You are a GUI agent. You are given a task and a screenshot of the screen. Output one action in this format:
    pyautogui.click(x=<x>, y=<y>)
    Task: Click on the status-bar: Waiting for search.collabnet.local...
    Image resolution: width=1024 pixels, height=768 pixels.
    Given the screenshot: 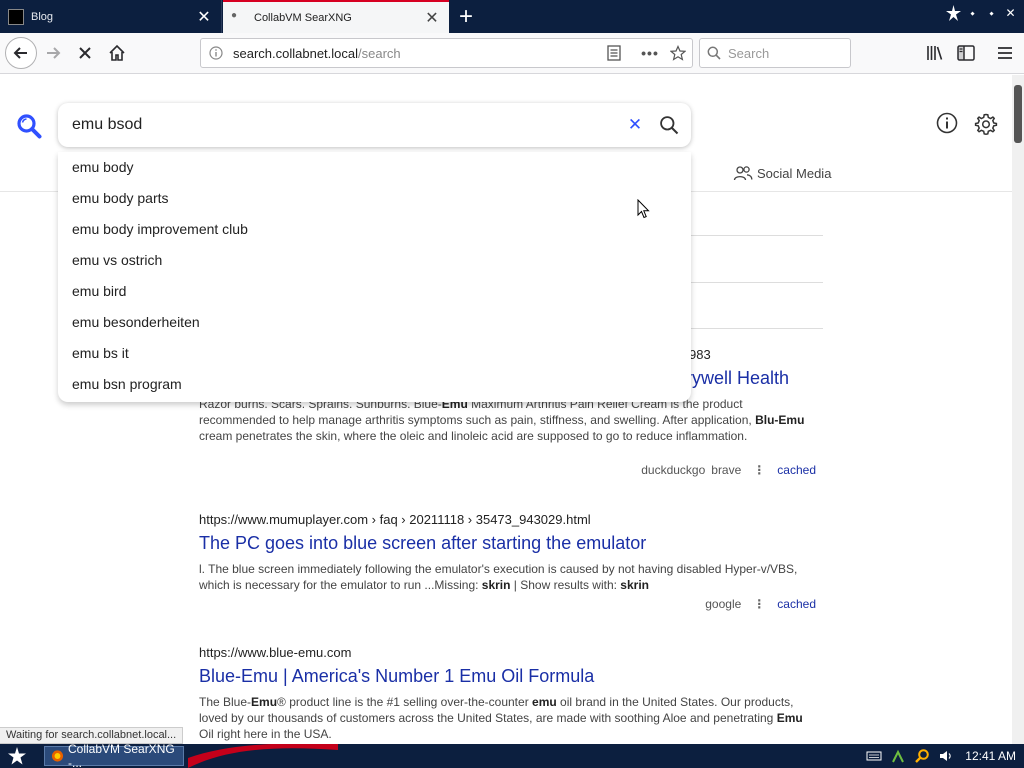 What is the action you would take?
    pyautogui.click(x=92, y=735)
    